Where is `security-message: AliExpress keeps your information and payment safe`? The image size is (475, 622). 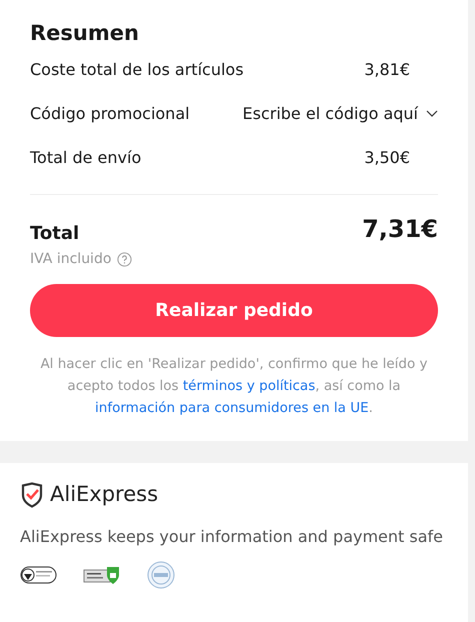
security-message: AliExpress keeps your information and payment safe is located at coordinates (232, 537).